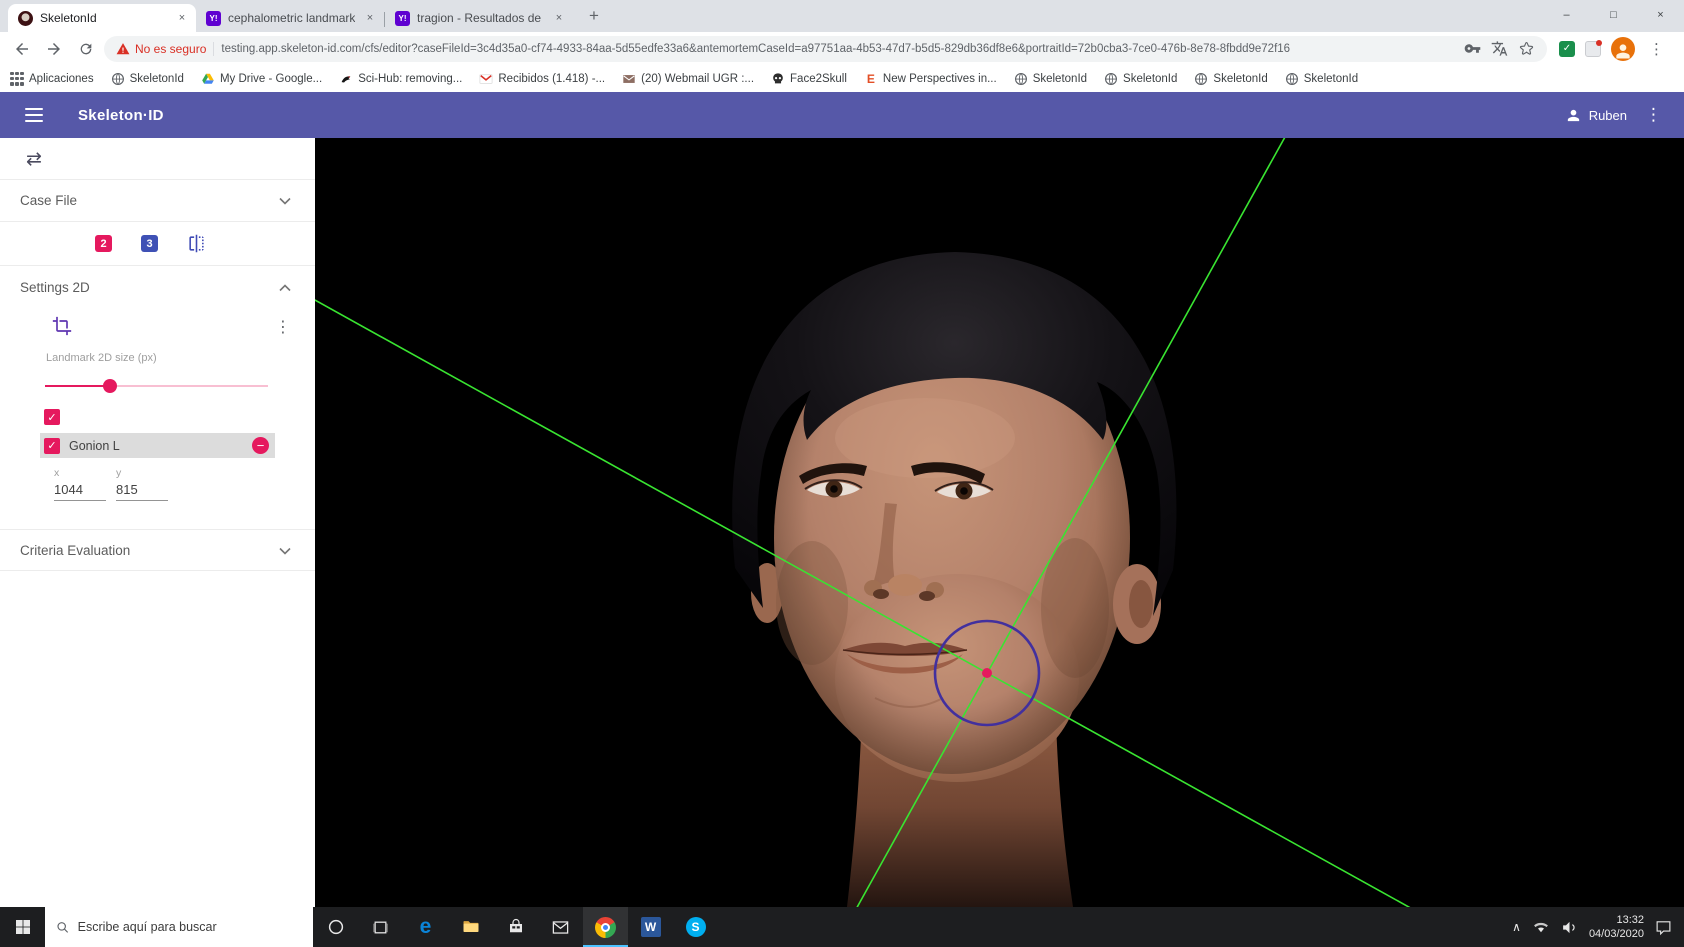  What do you see at coordinates (109, 386) in the screenshot?
I see `slider-thumb` at bounding box center [109, 386].